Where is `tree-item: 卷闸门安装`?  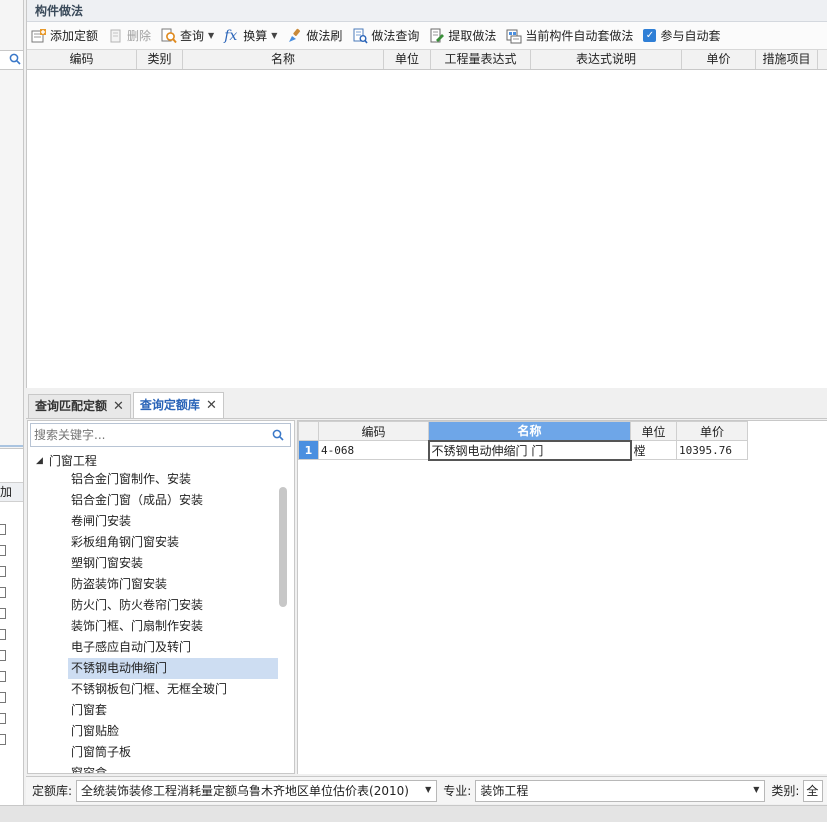
tree-item: 卷闸门安装 is located at coordinates (173, 521).